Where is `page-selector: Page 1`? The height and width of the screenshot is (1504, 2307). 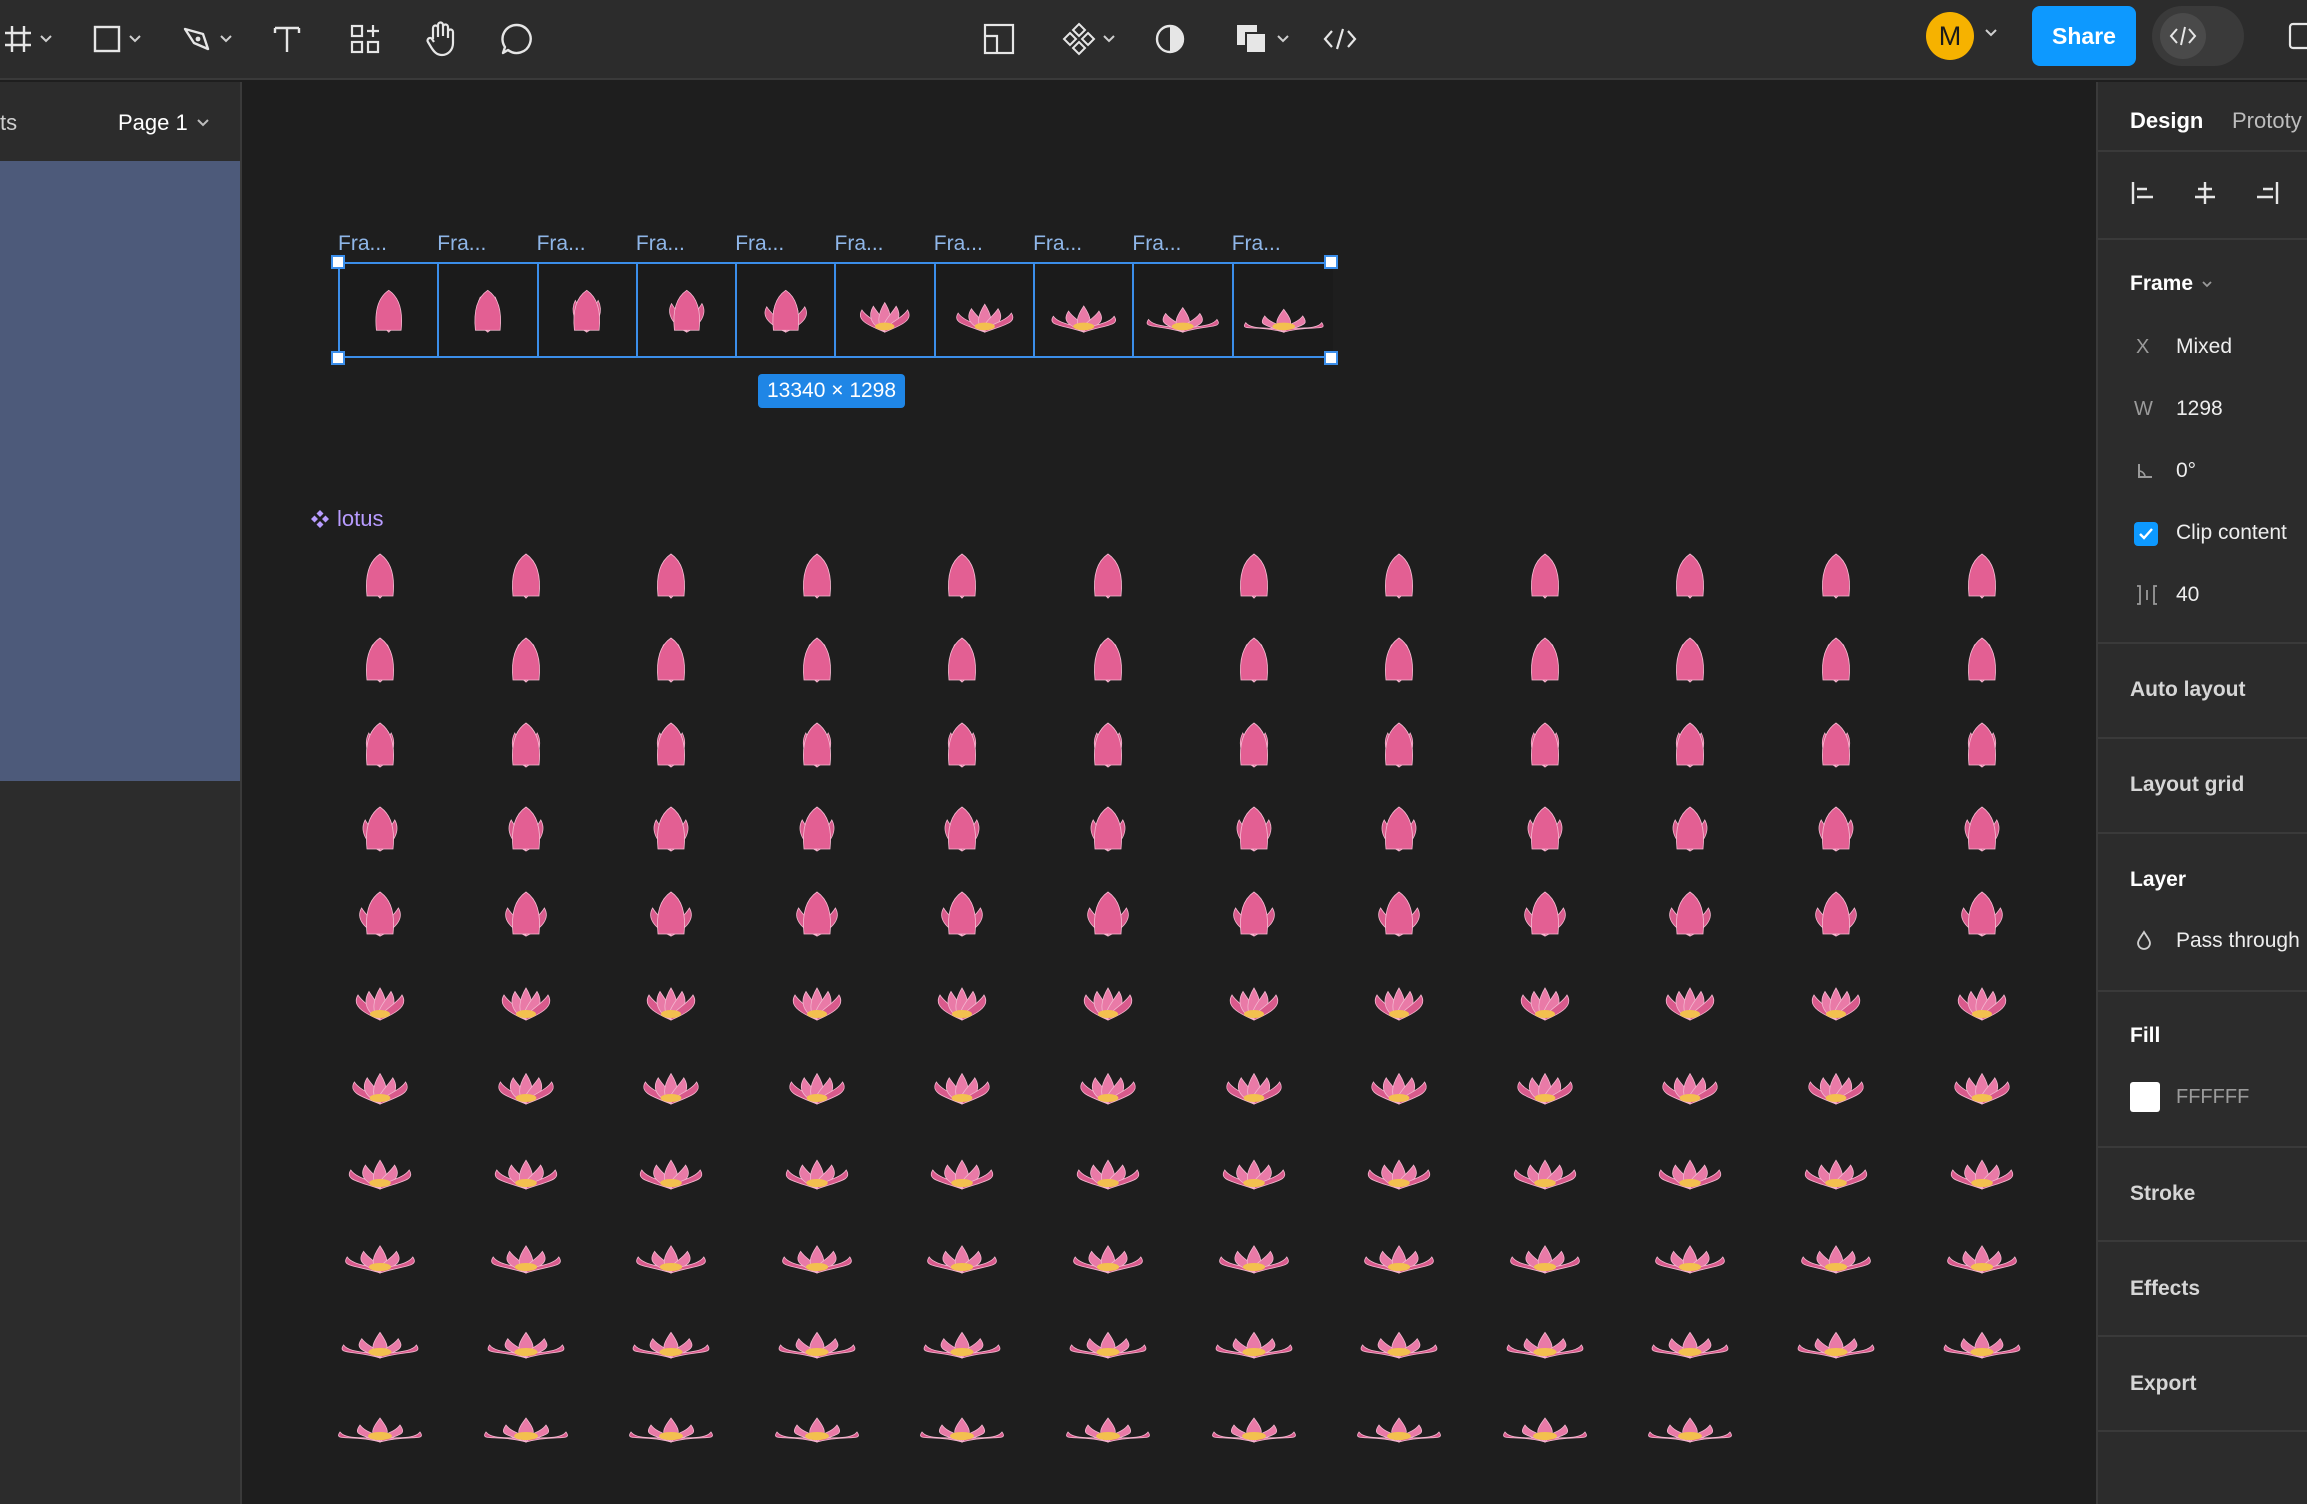
page-selector: Page 1 is located at coordinates (164, 123).